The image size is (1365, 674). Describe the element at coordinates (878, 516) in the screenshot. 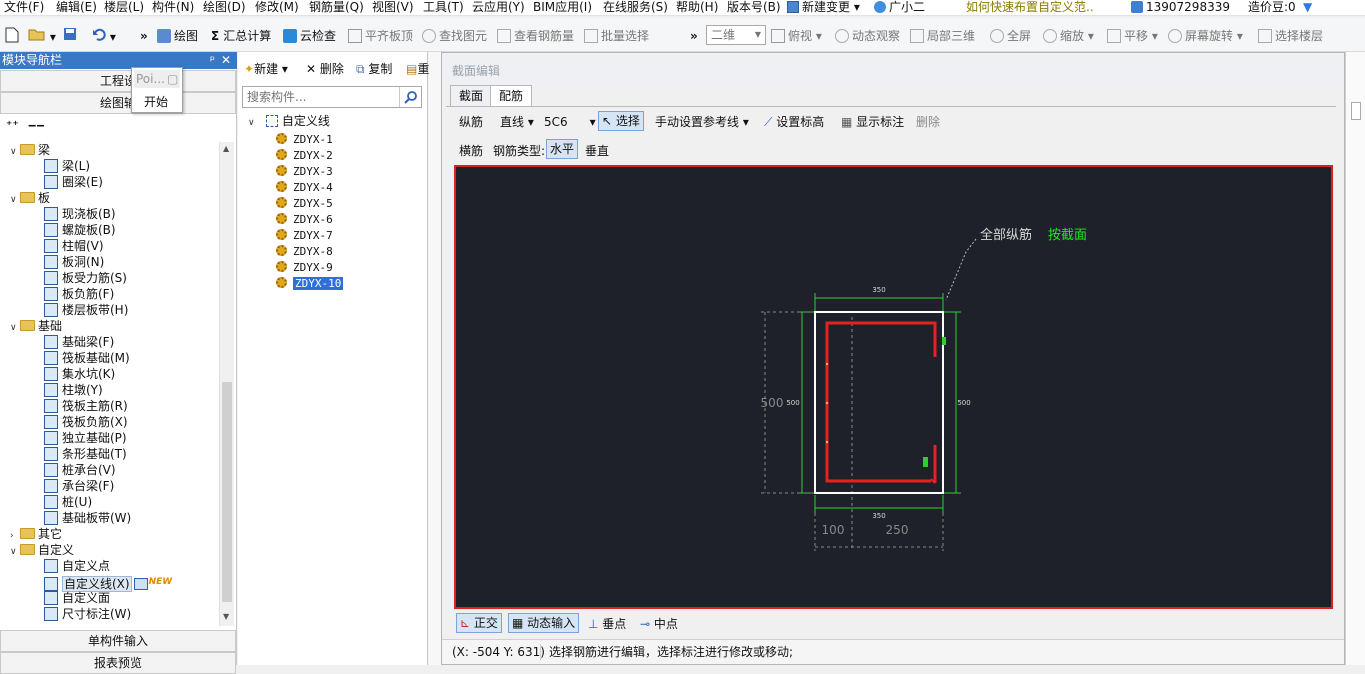

I see `dim-bottom-text: 350` at that location.